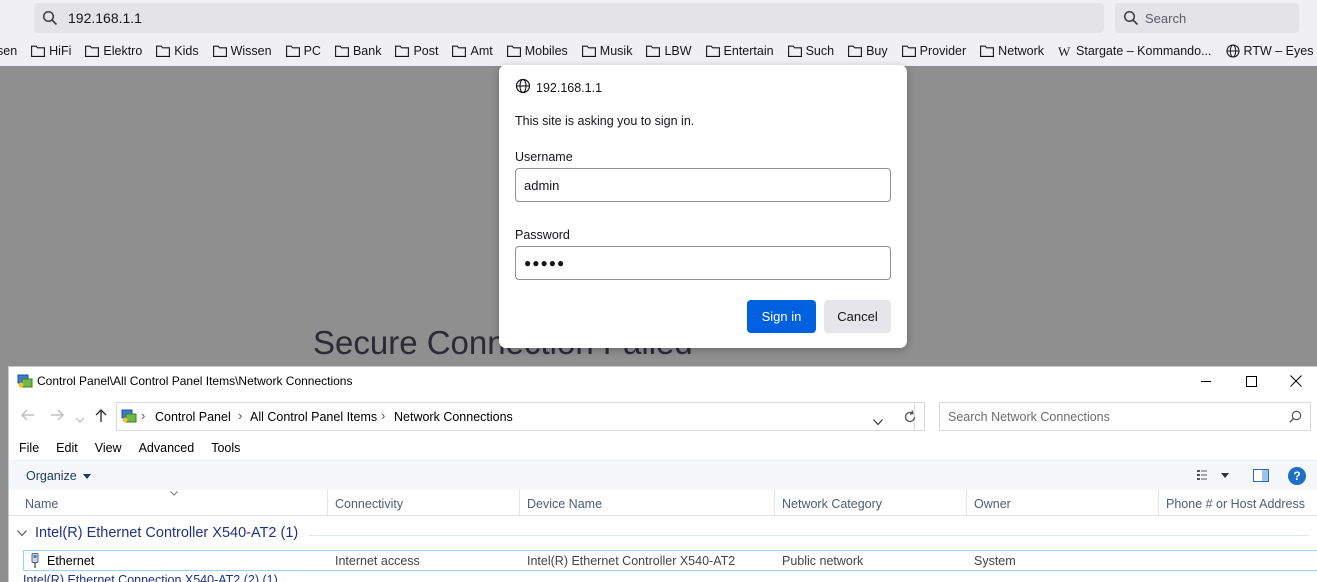  Describe the element at coordinates (1251, 381) in the screenshot. I see `maximize-button` at that location.